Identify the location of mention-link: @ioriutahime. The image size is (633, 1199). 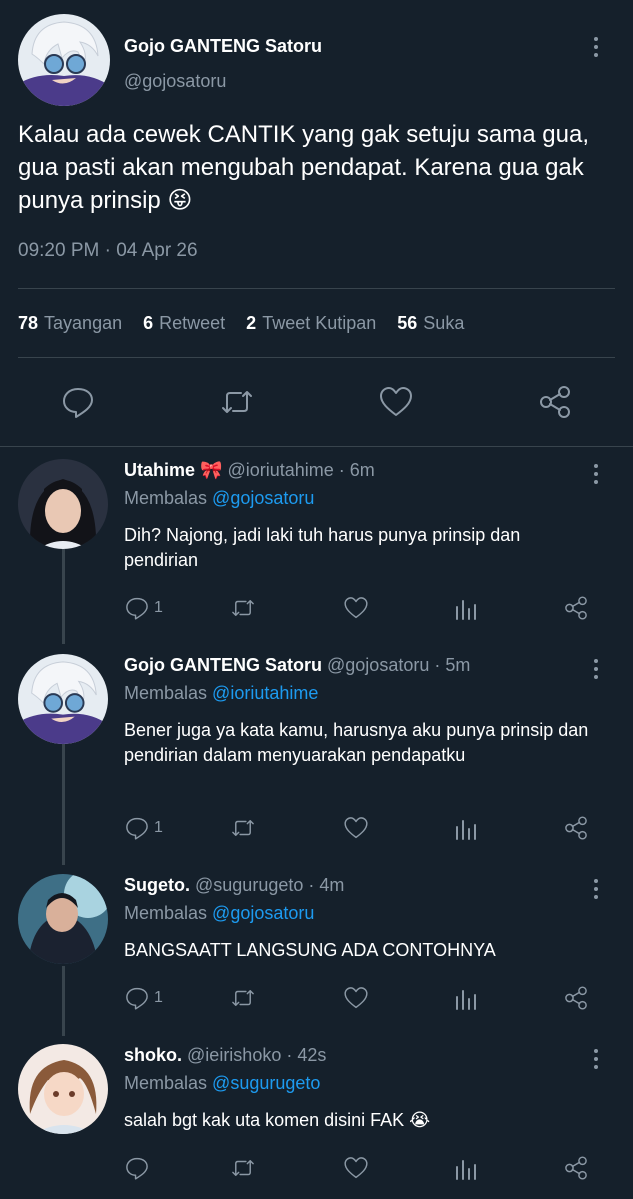
(265, 693).